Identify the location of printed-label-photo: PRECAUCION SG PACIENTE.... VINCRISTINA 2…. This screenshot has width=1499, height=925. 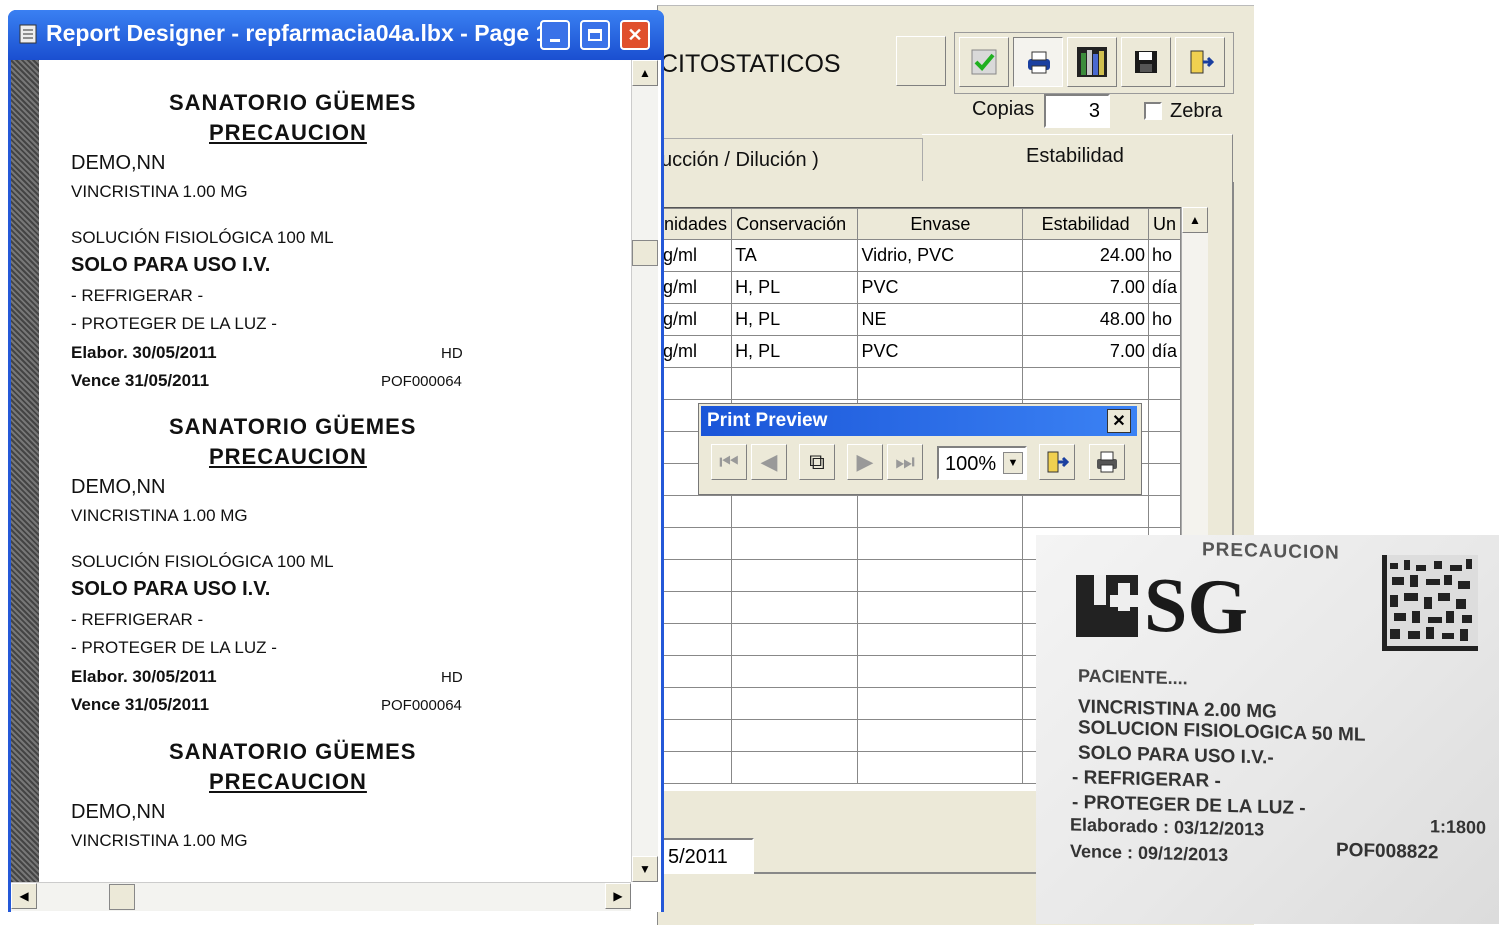
(1267, 729).